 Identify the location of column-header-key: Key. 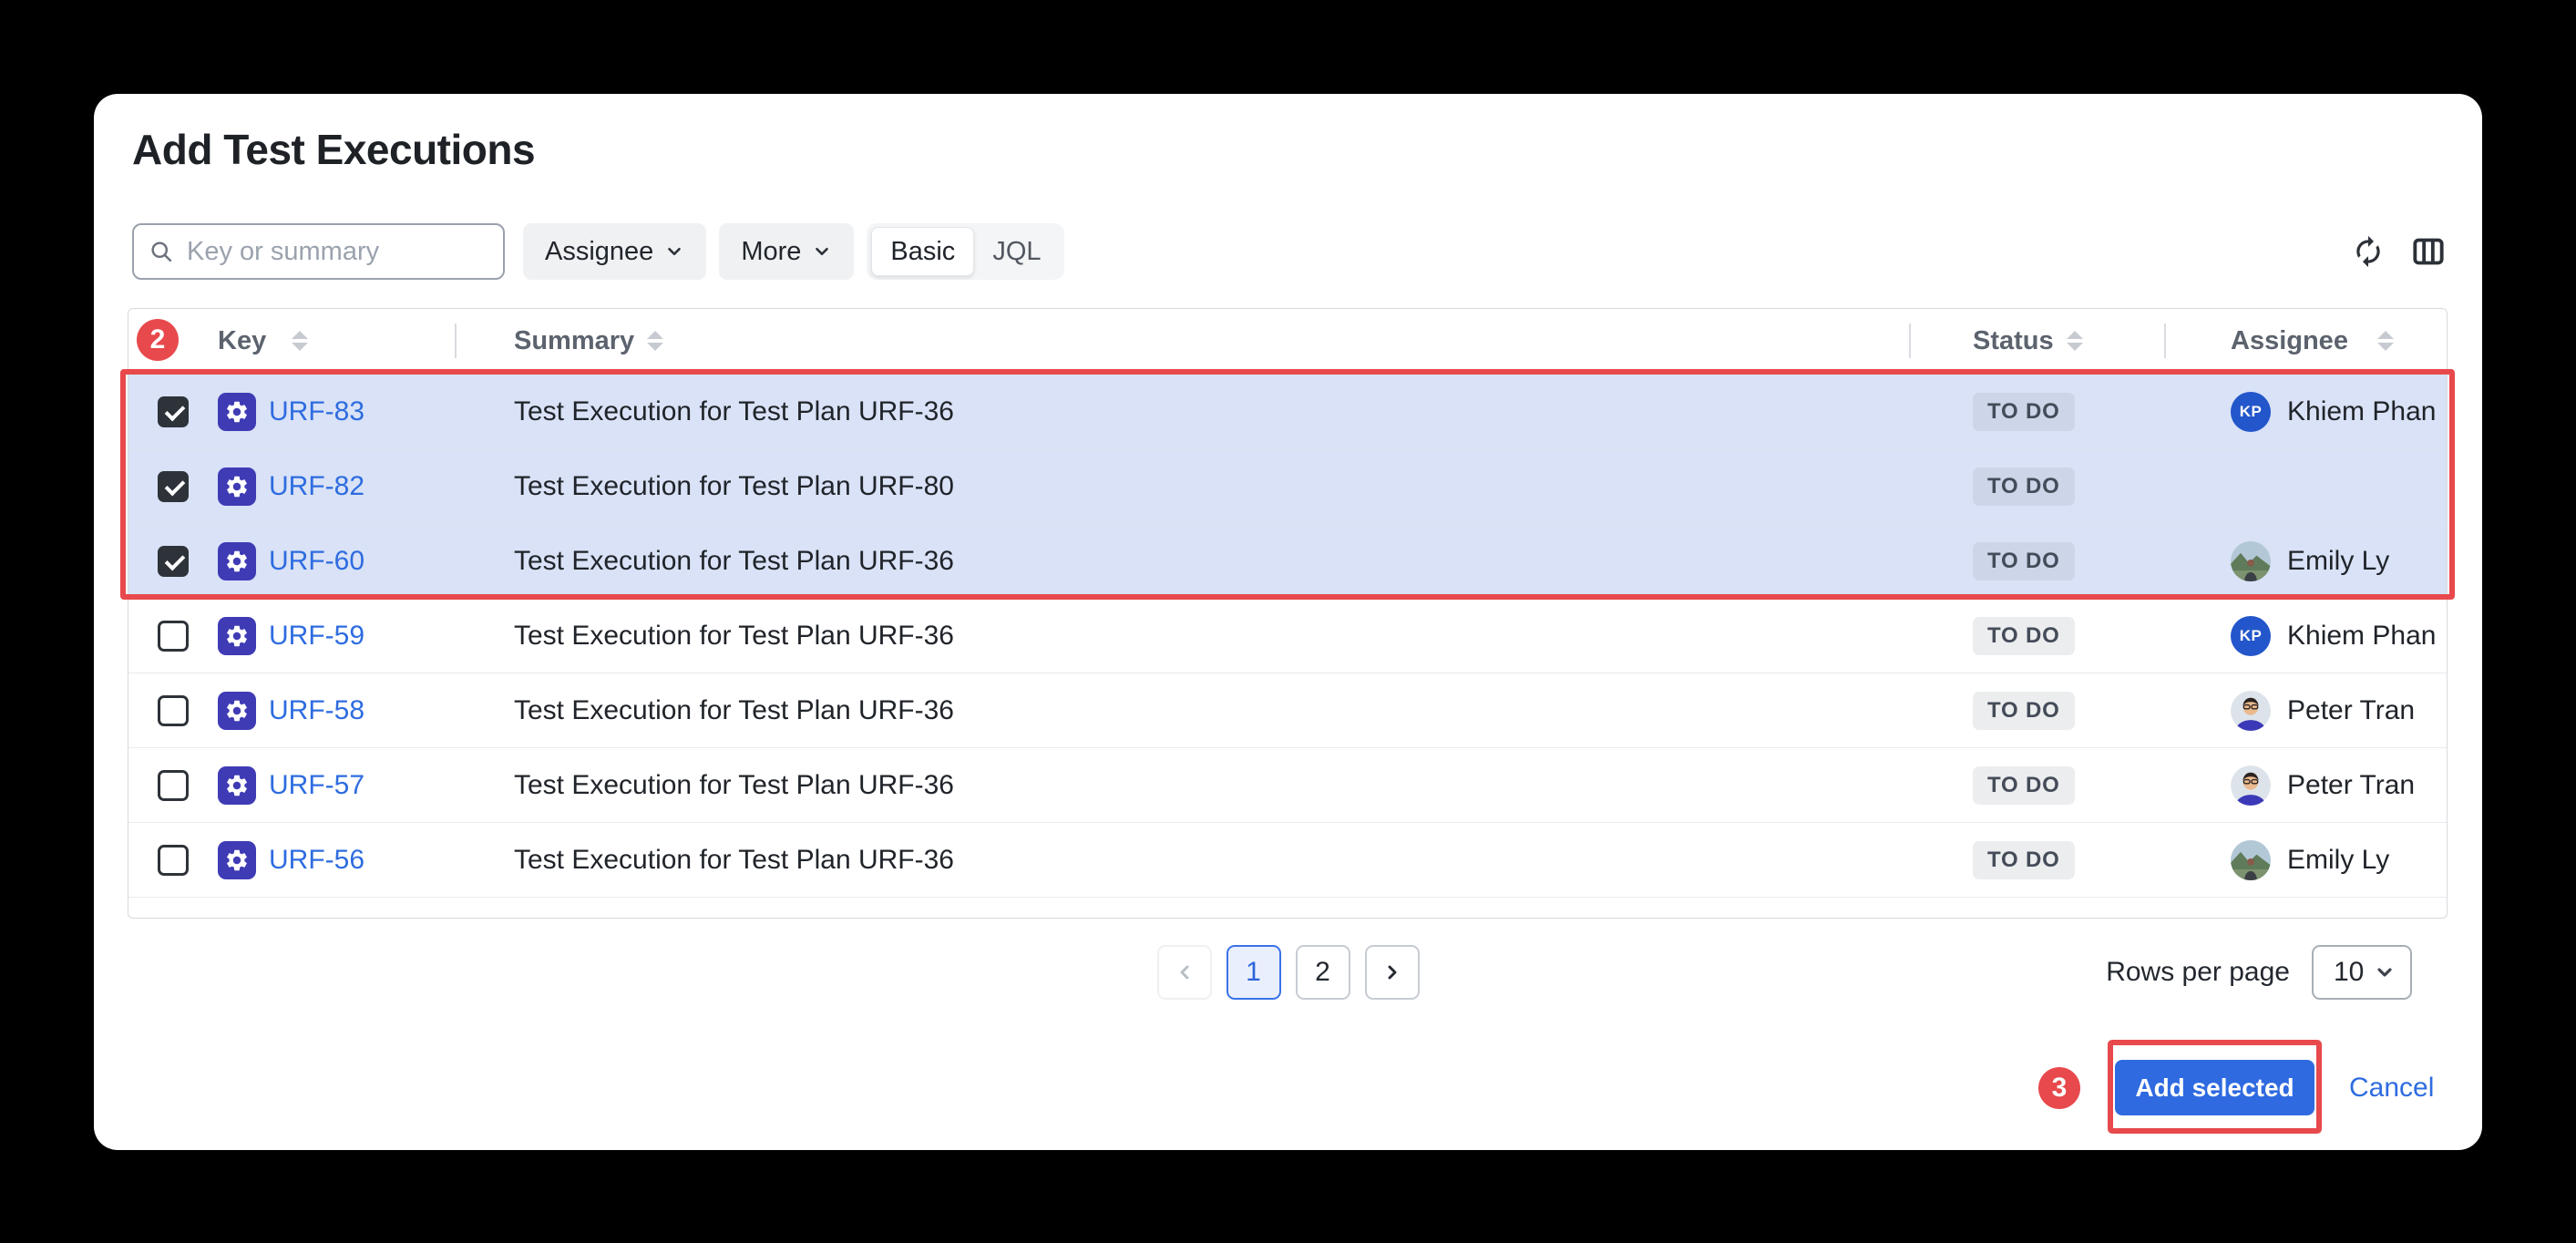
(336, 341).